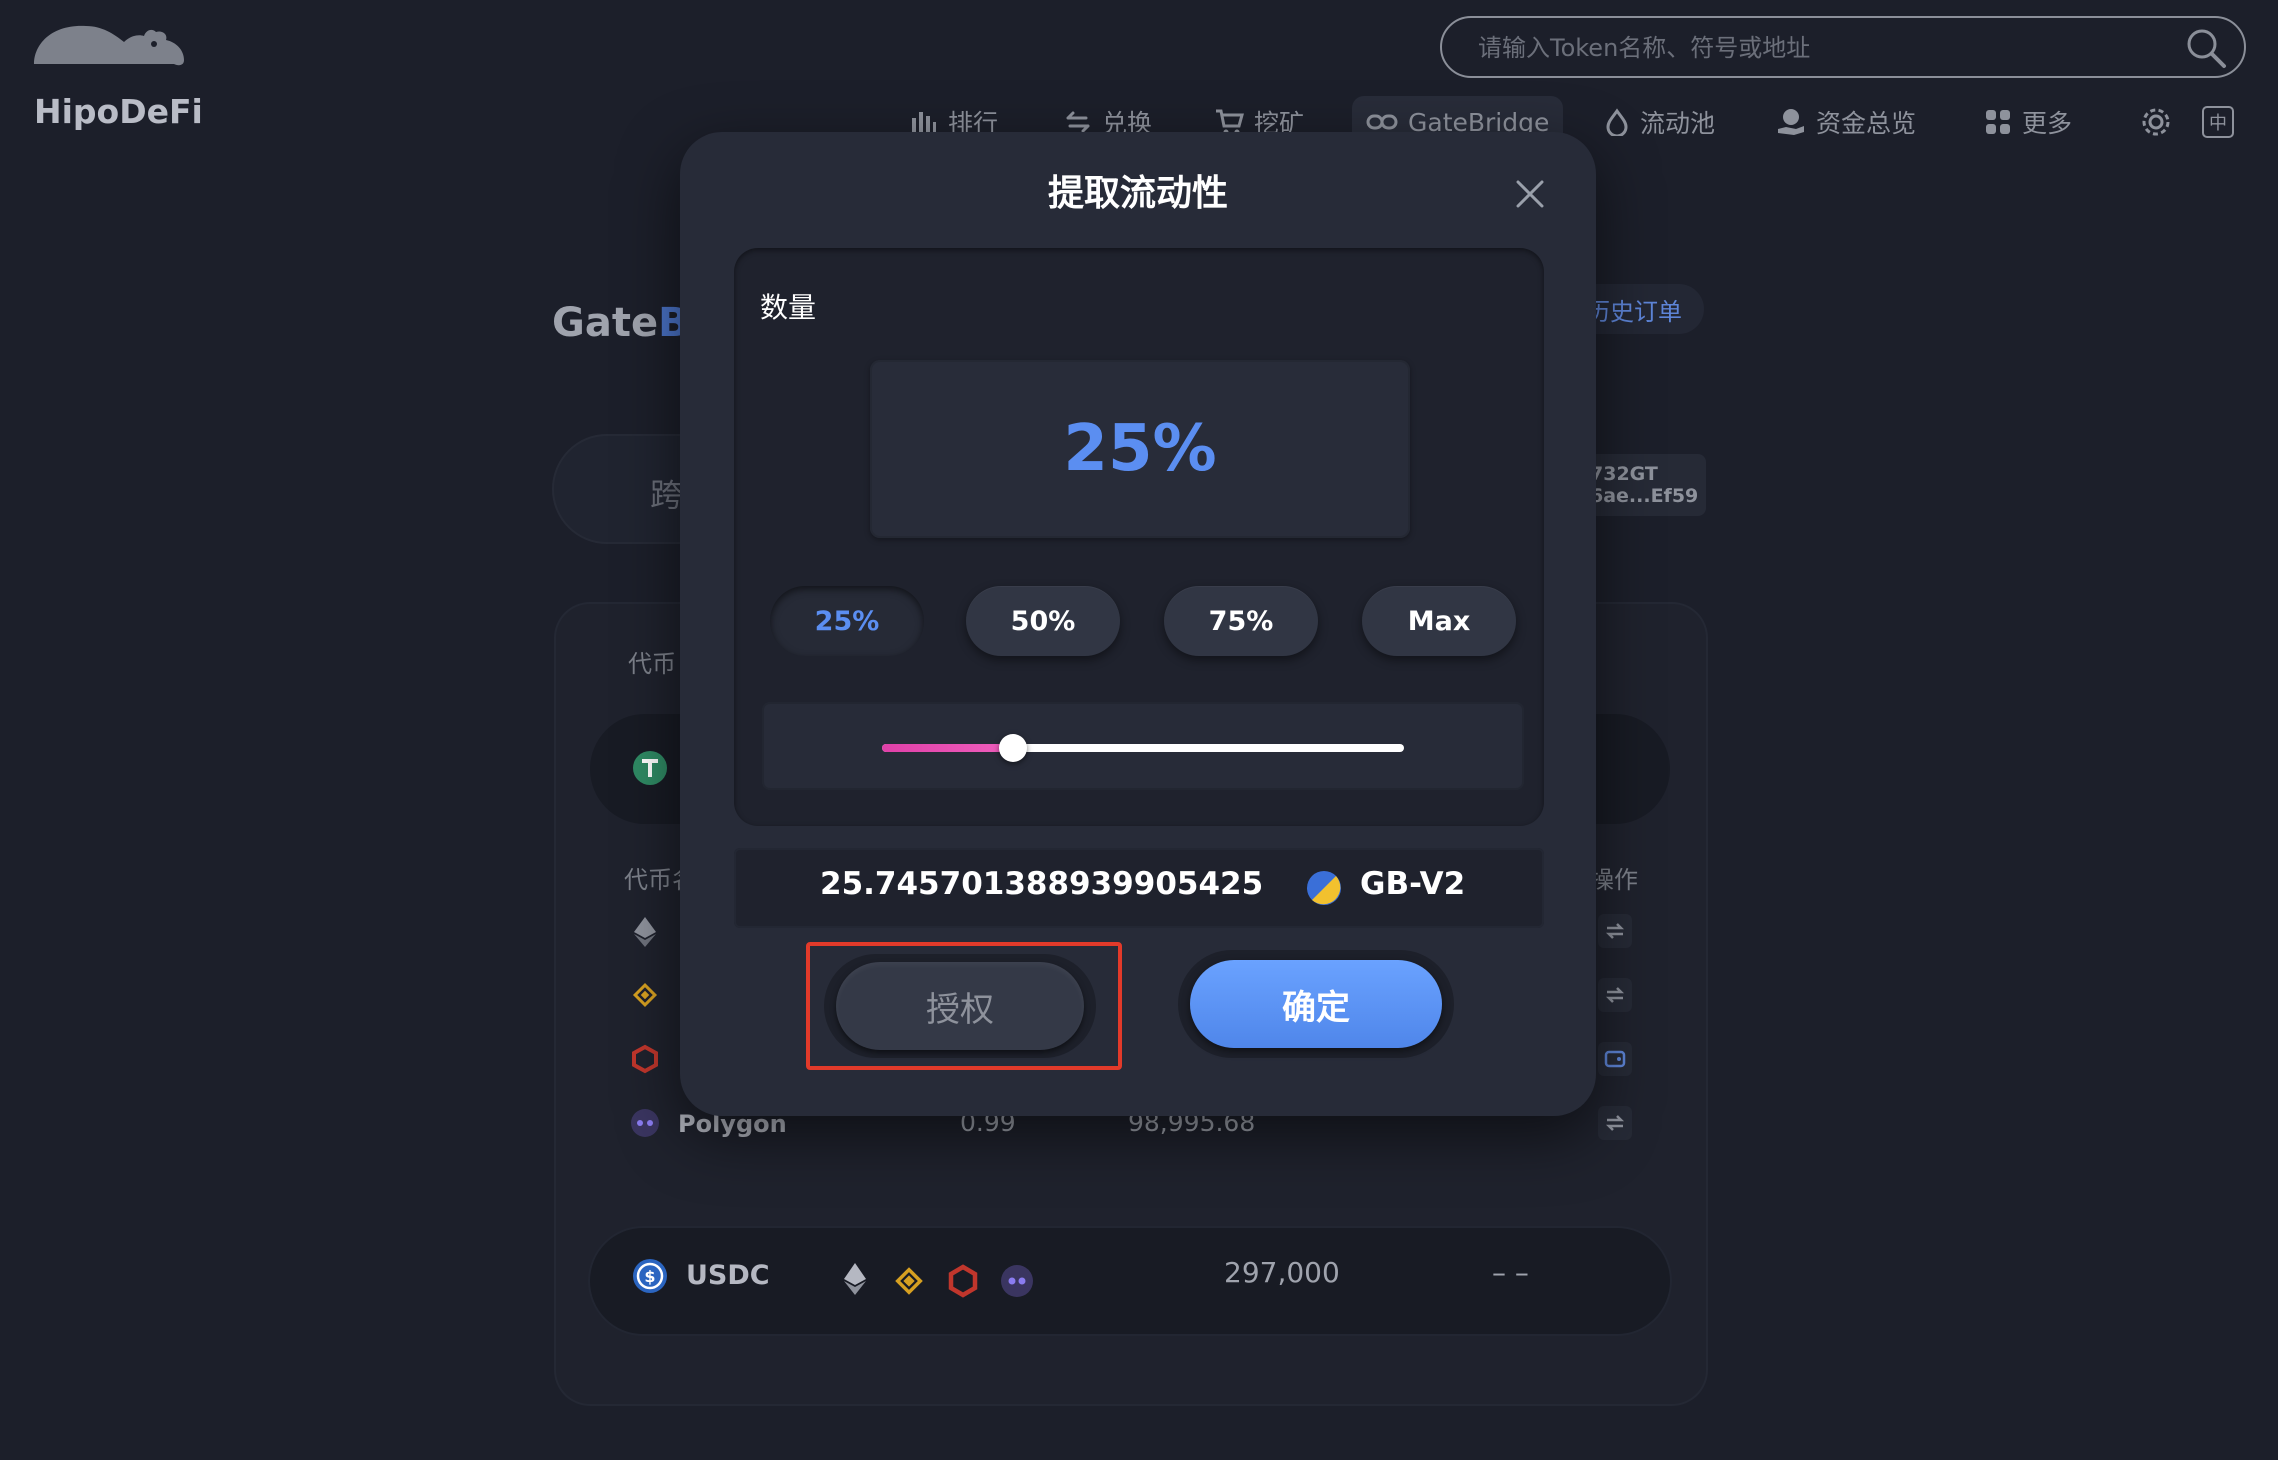 This screenshot has height=1460, width=2278. Describe the element at coordinates (1678, 123) in the screenshot. I see `nav-label: 流动池` at that location.